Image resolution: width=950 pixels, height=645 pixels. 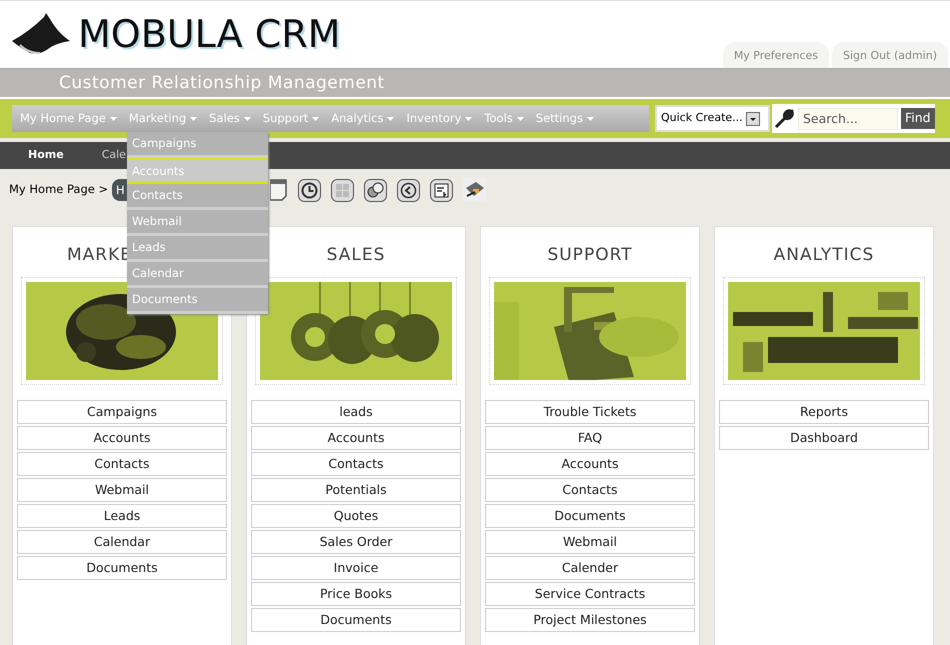 What do you see at coordinates (40, 34) in the screenshot?
I see `manta-ray-logo-icon` at bounding box center [40, 34].